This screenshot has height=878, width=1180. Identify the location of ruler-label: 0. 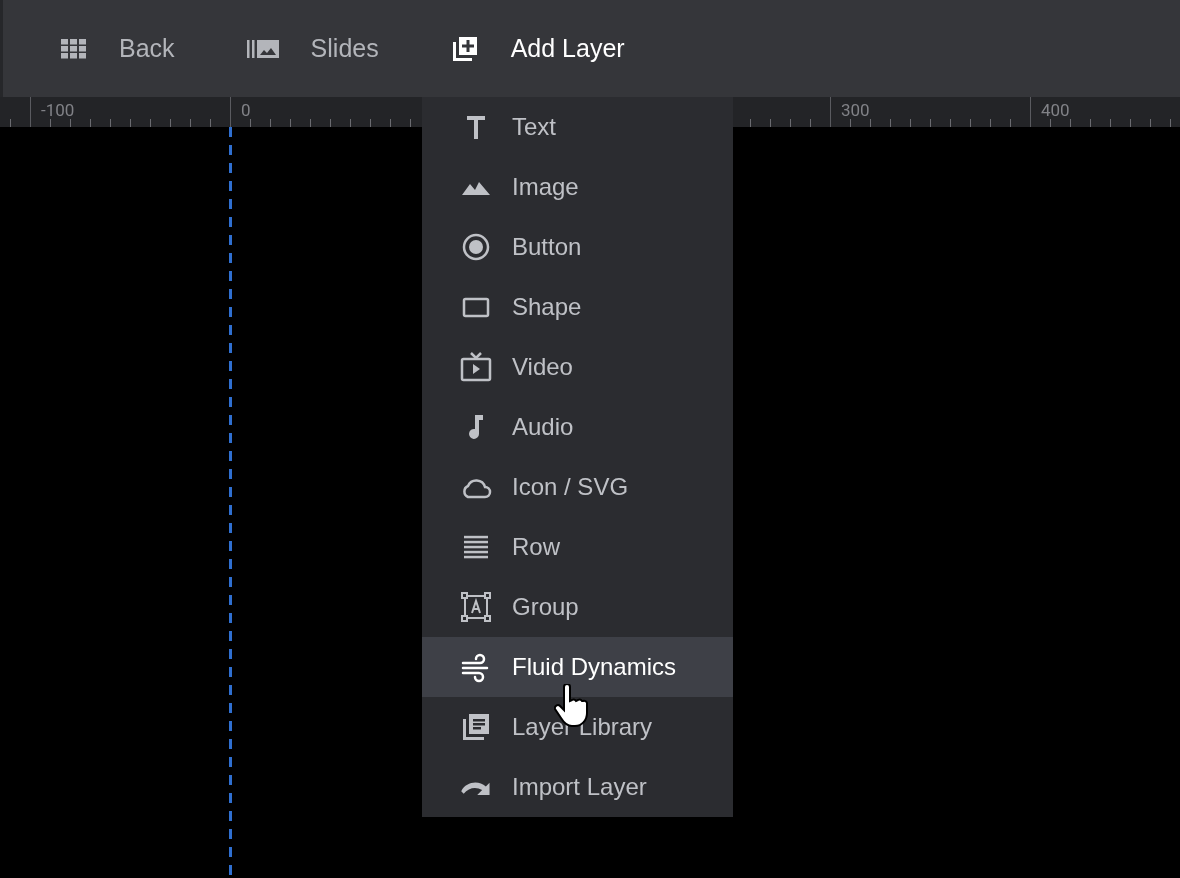
(240, 112).